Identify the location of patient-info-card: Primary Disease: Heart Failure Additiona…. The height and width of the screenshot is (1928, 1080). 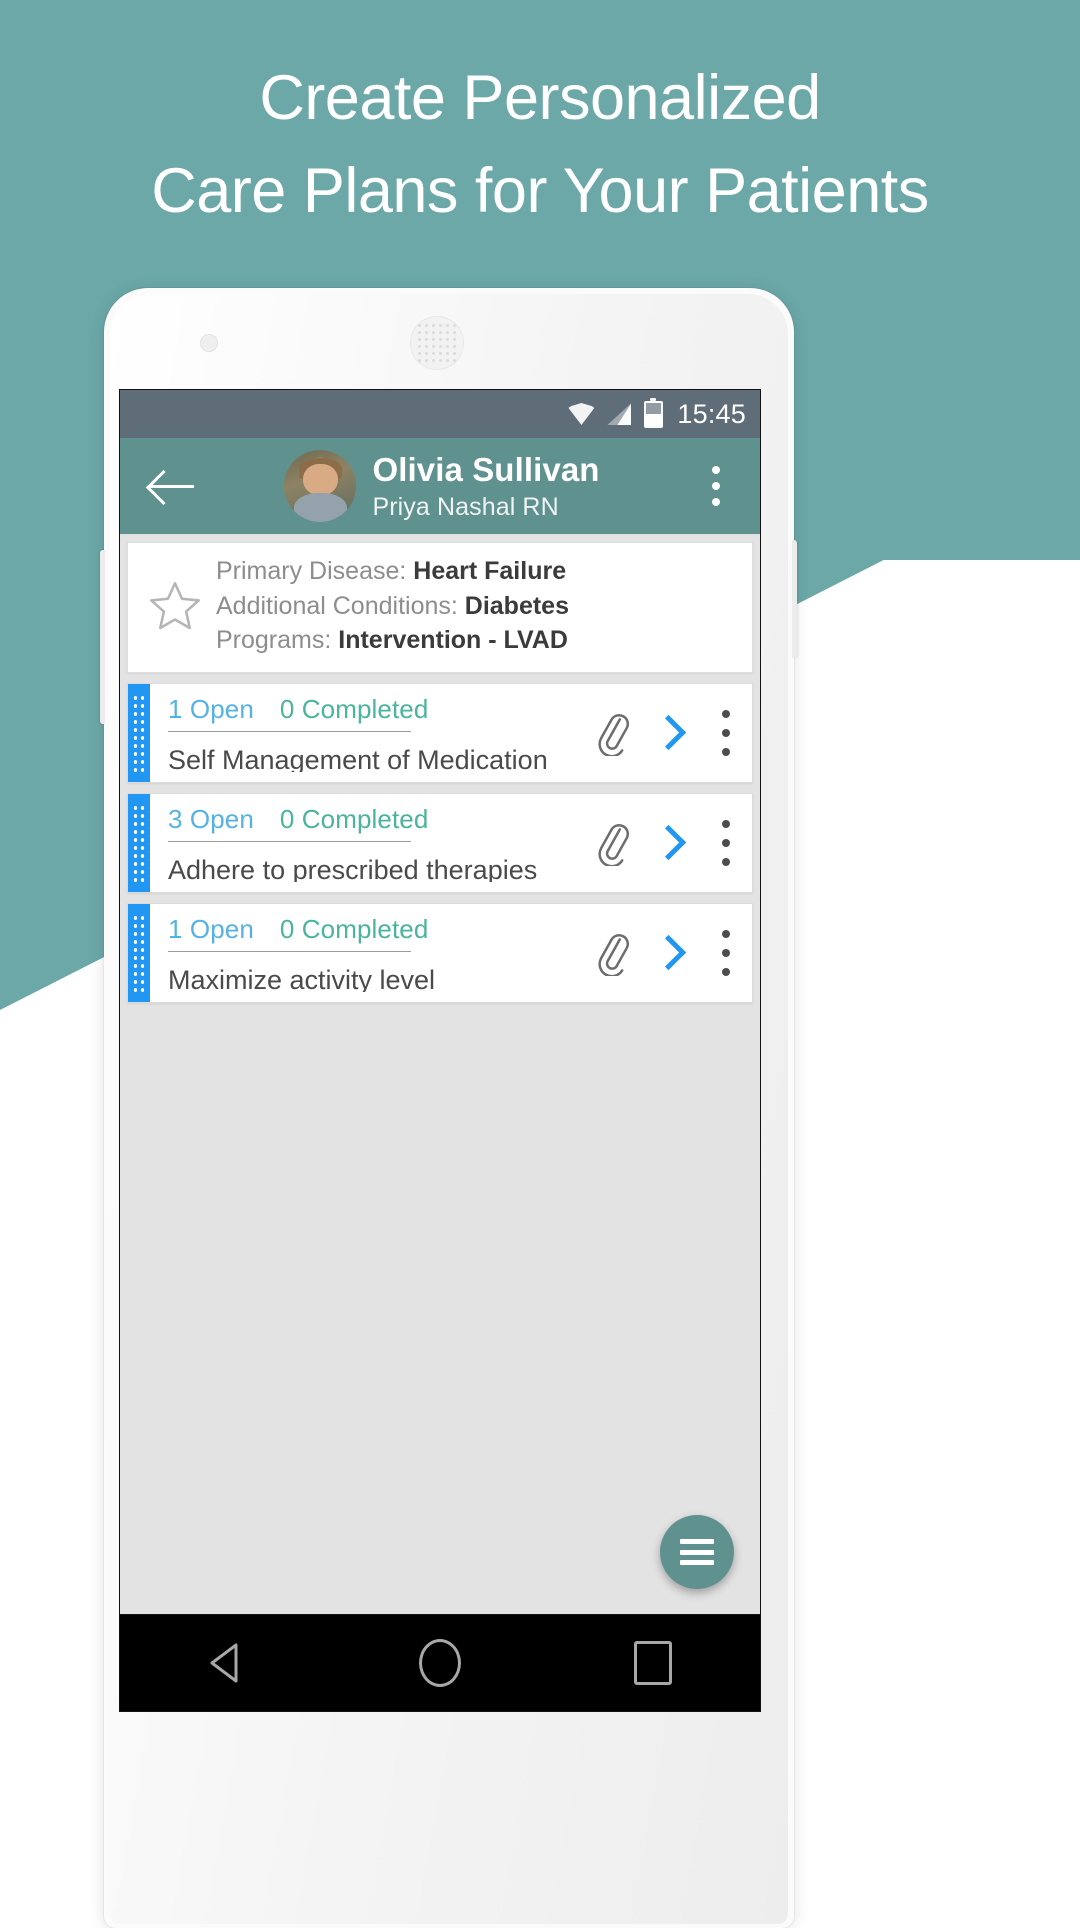
(440, 607).